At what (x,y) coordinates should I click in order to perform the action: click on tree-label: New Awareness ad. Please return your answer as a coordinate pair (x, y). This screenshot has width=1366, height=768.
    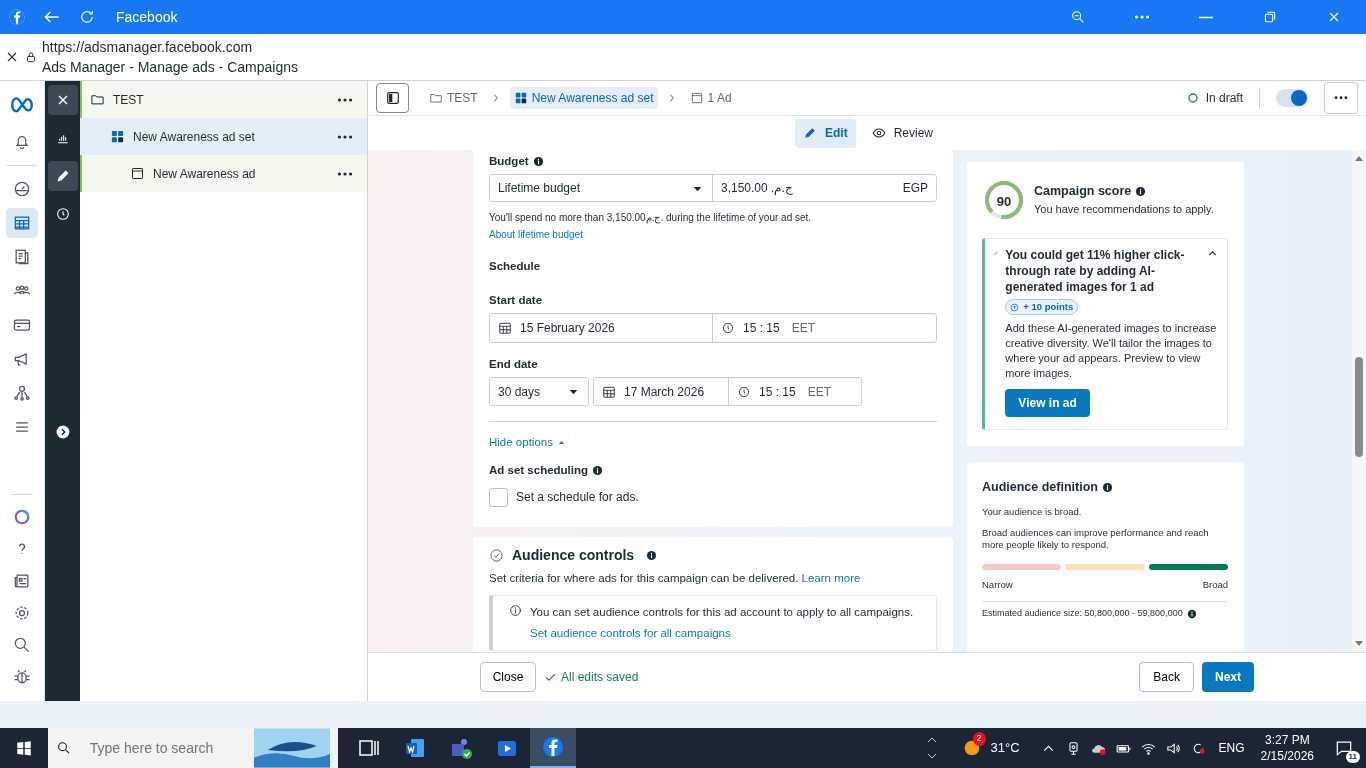
    Looking at the image, I should click on (205, 174).